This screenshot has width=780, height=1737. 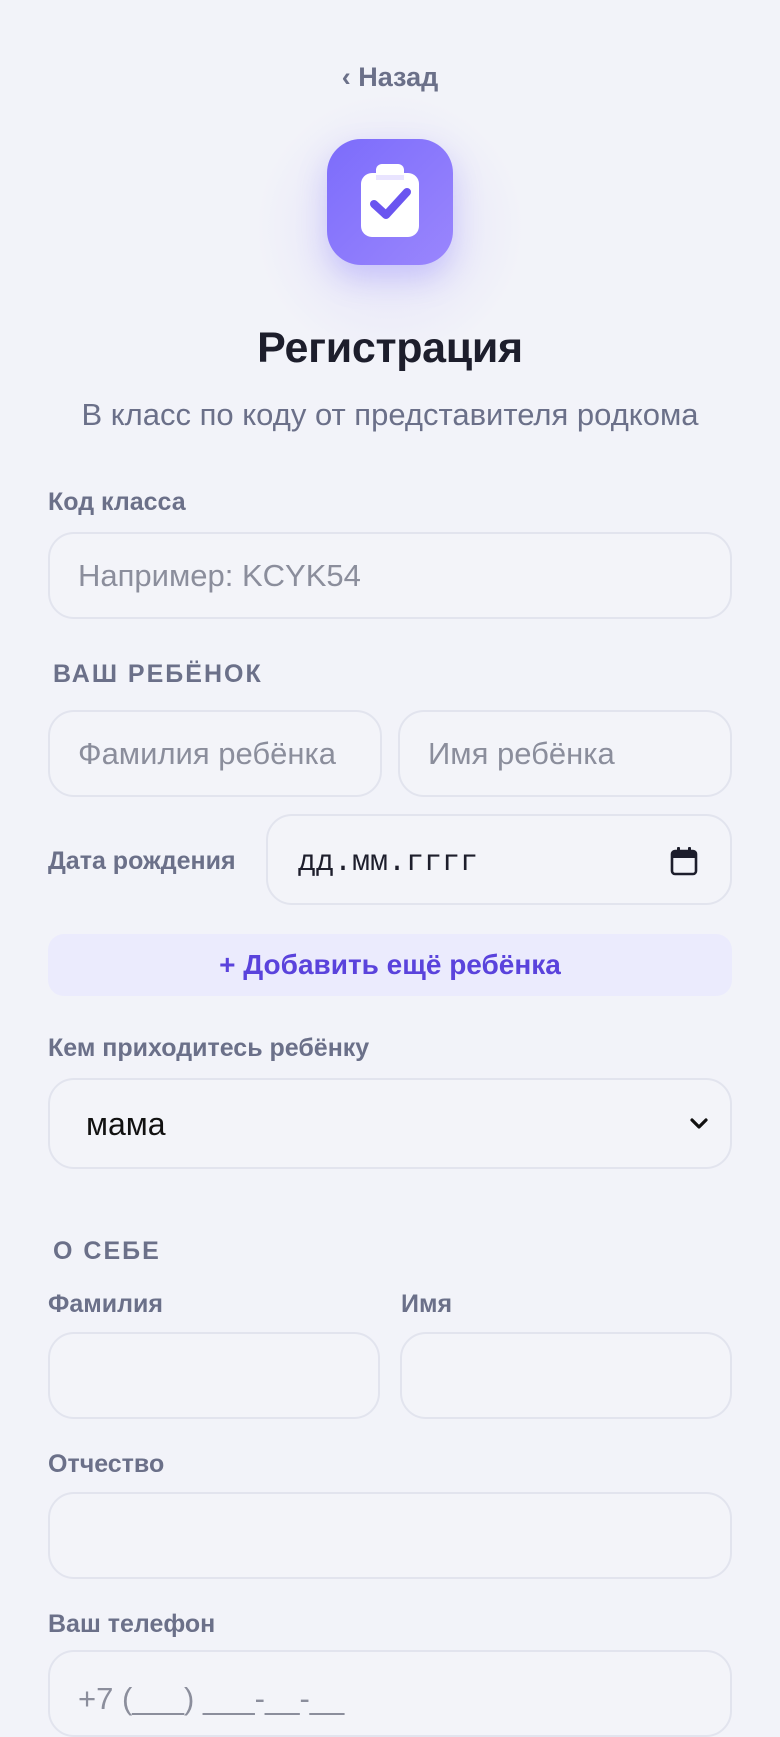 What do you see at coordinates (684, 861) in the screenshot?
I see `calendar-icon` at bounding box center [684, 861].